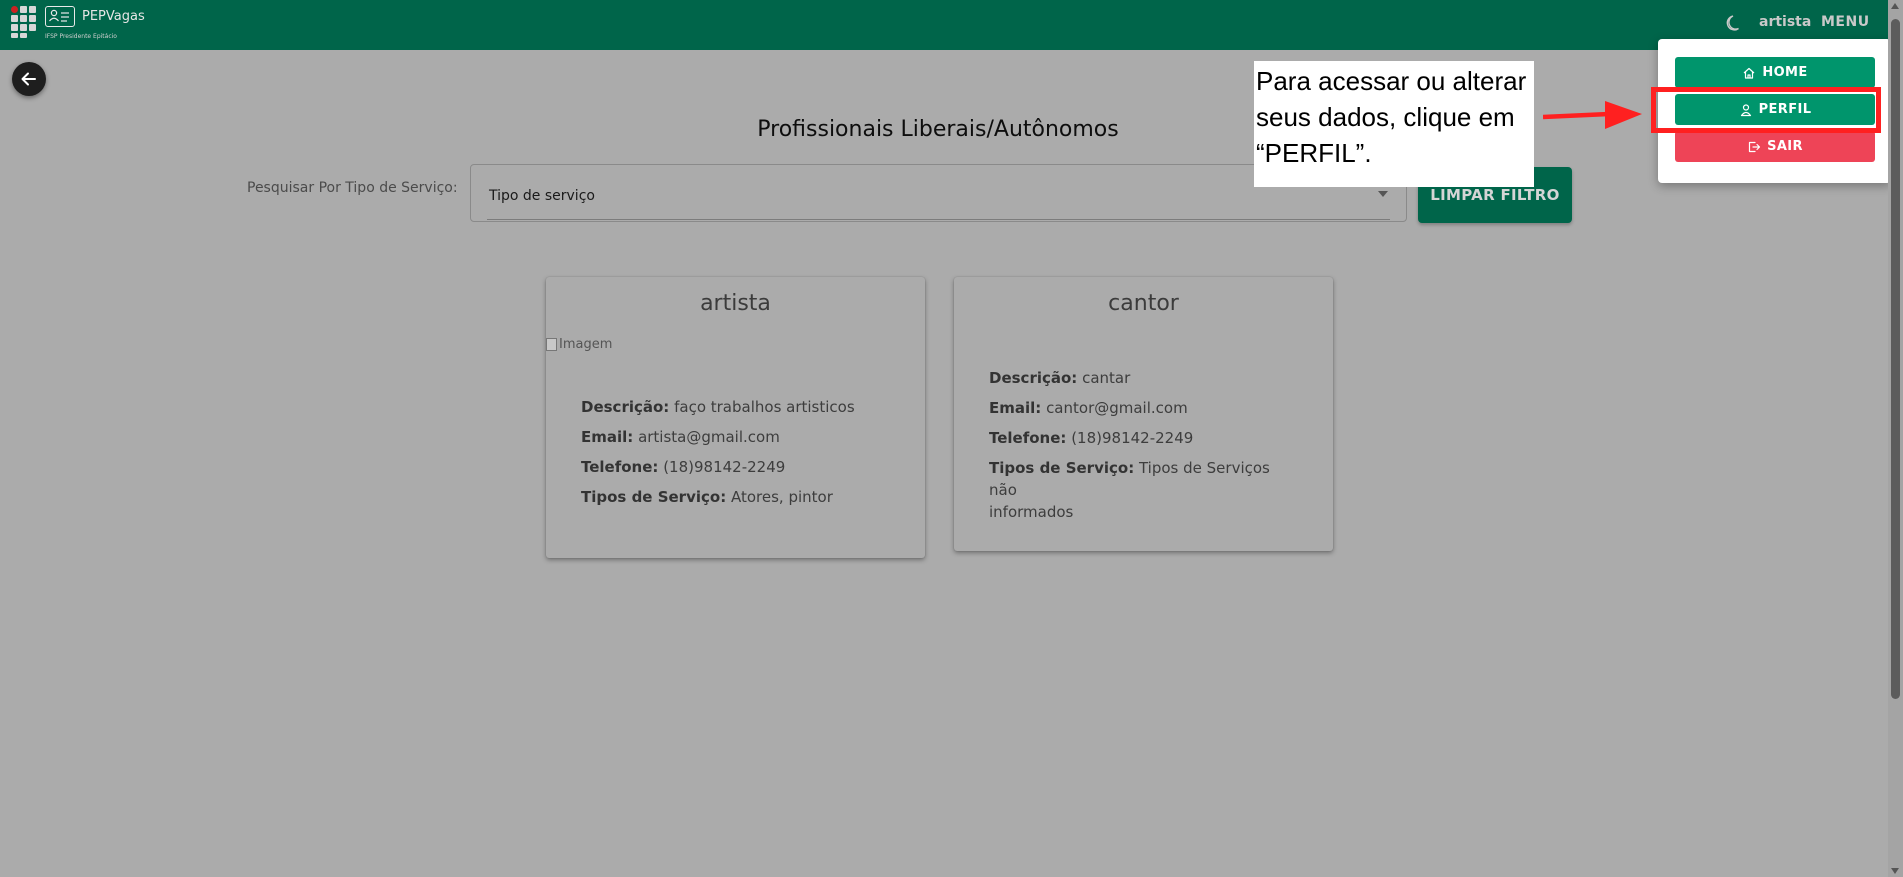 Image resolution: width=1903 pixels, height=877 pixels. I want to click on card-title: artista, so click(735, 303).